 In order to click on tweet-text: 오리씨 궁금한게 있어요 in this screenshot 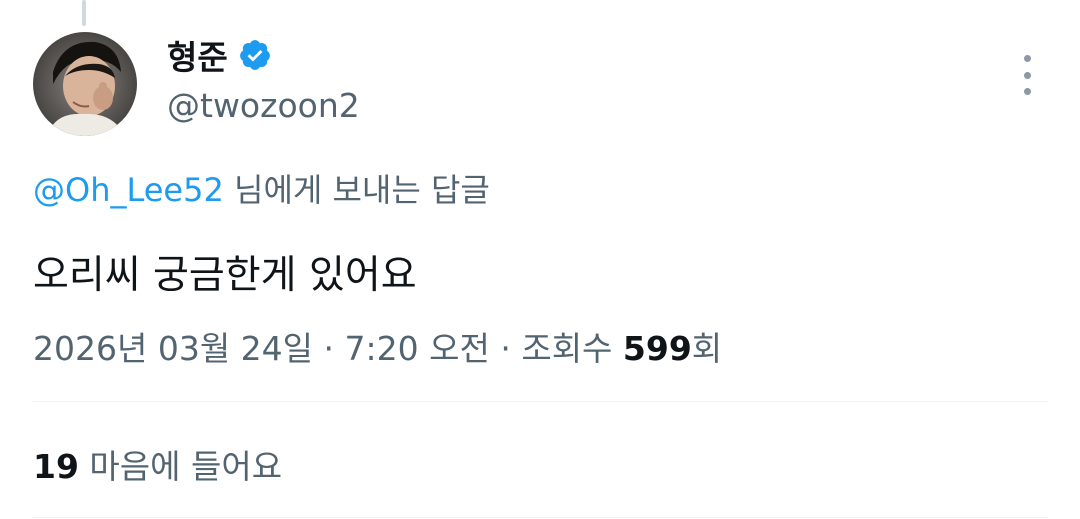, I will do `click(225, 275)`.